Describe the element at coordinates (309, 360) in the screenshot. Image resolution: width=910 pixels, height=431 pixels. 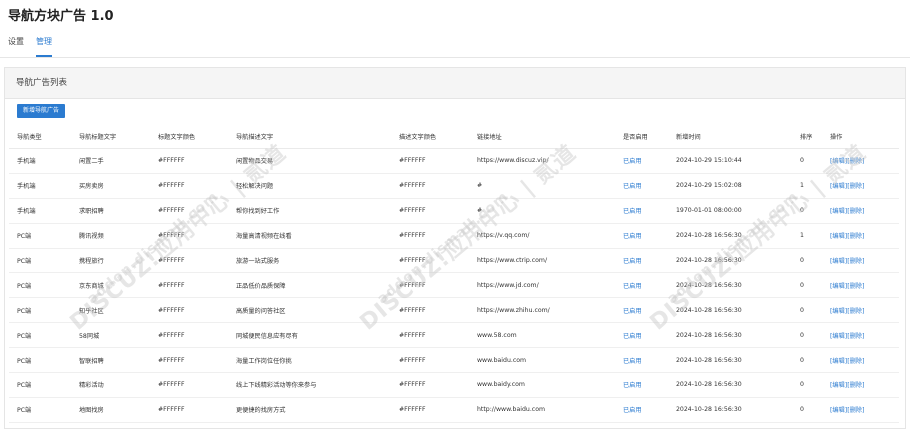
I see `nav-desc-cell: 海量工作岗位任你挑` at that location.